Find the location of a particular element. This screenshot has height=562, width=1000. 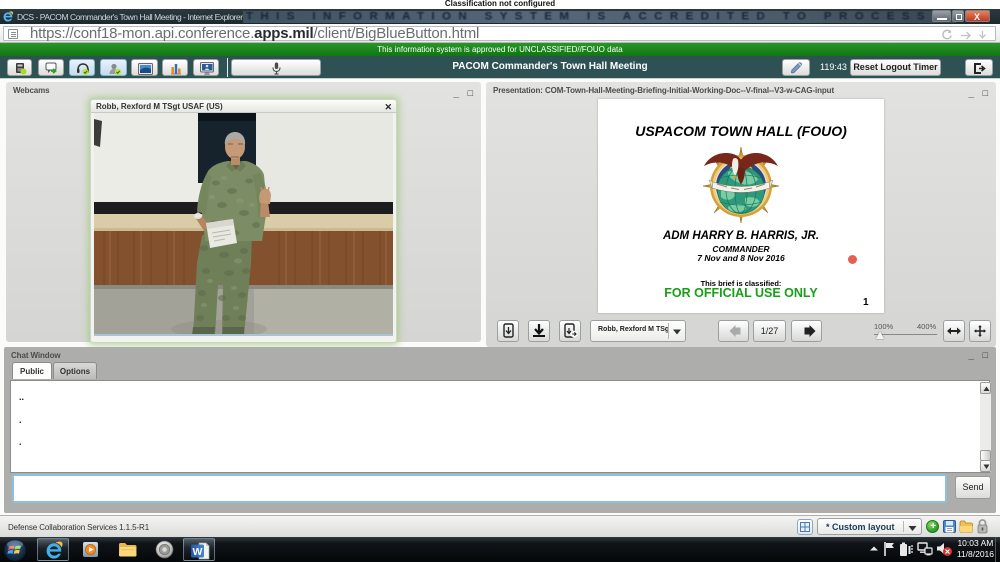

svg-text: W is located at coordinates (198, 552).